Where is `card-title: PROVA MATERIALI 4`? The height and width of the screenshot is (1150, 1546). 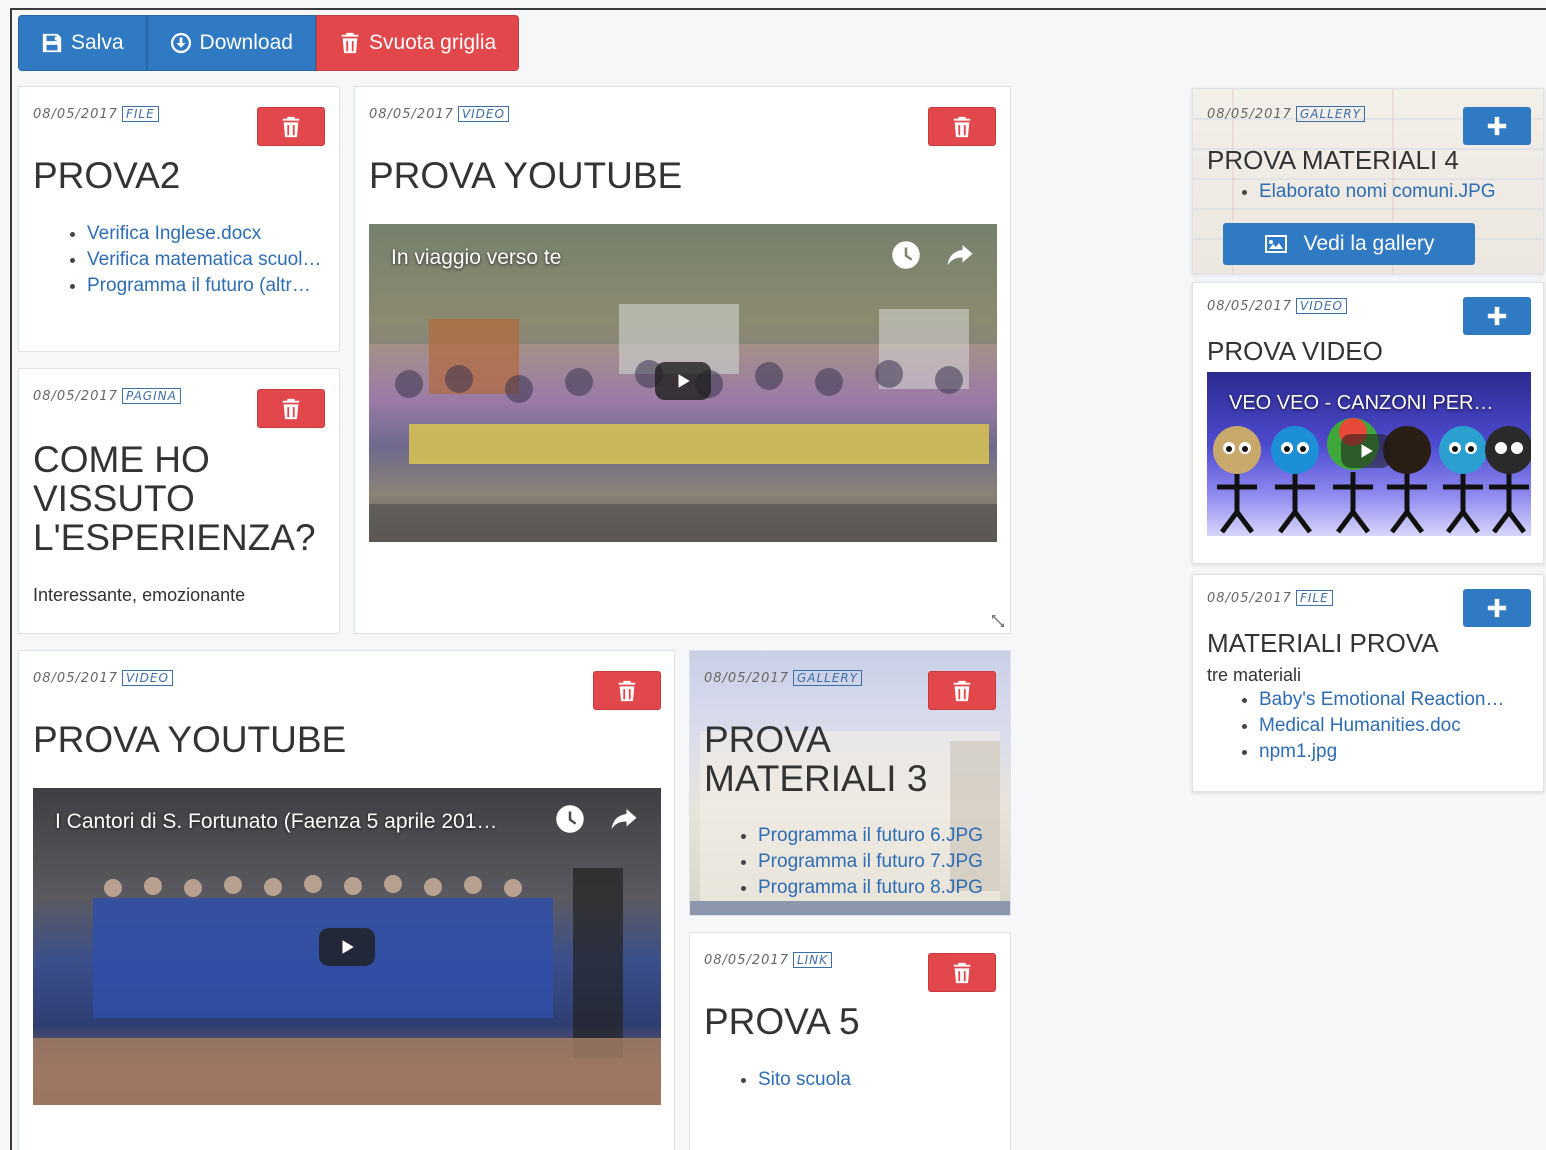
card-title: PROVA MATERIALI 4 is located at coordinates (1333, 160).